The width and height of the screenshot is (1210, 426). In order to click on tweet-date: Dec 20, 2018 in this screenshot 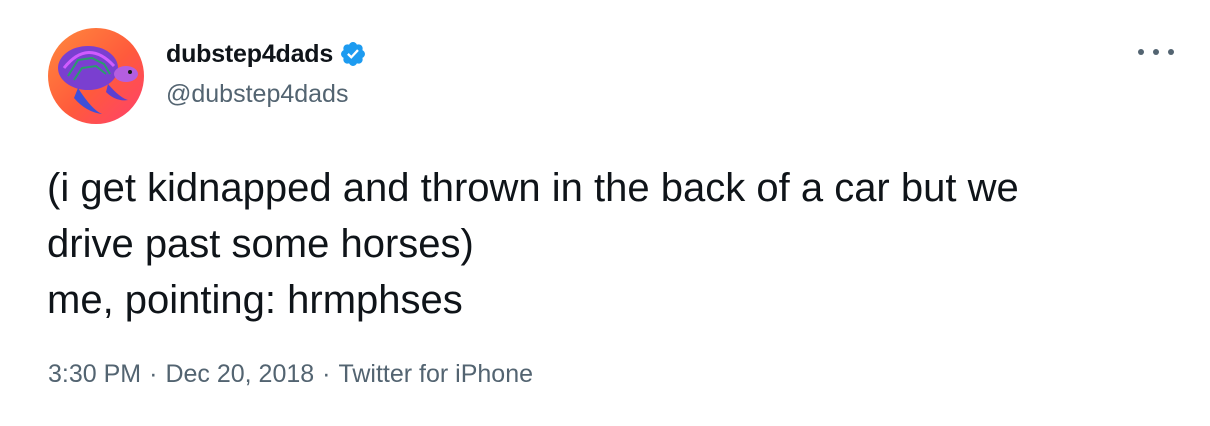, I will do `click(239, 374)`.